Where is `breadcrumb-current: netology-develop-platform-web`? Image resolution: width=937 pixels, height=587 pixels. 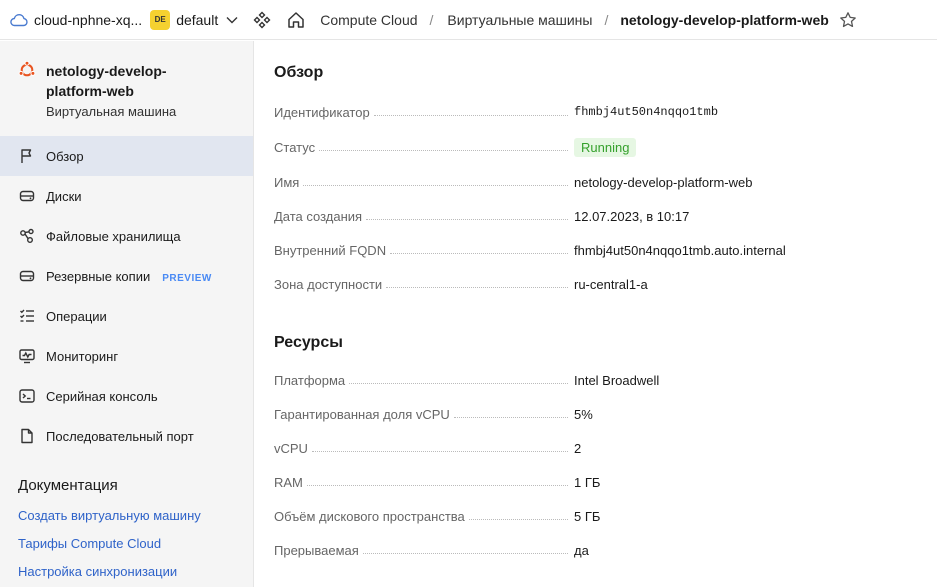 breadcrumb-current: netology-develop-platform-web is located at coordinates (724, 19).